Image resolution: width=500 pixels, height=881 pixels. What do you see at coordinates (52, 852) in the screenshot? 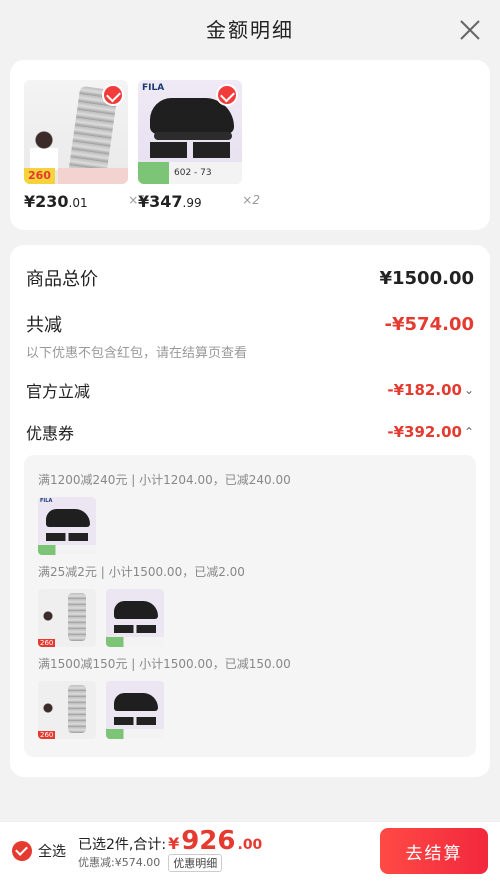
I see `select-all-label: 全选` at bounding box center [52, 852].